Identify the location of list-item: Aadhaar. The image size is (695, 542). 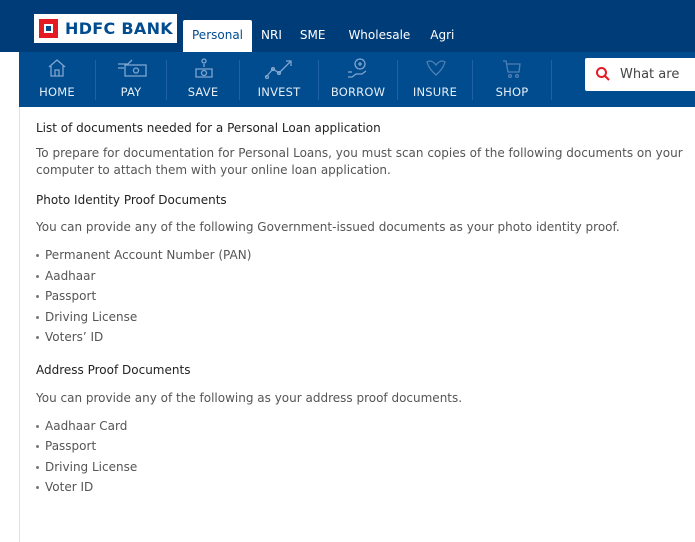
(361, 276).